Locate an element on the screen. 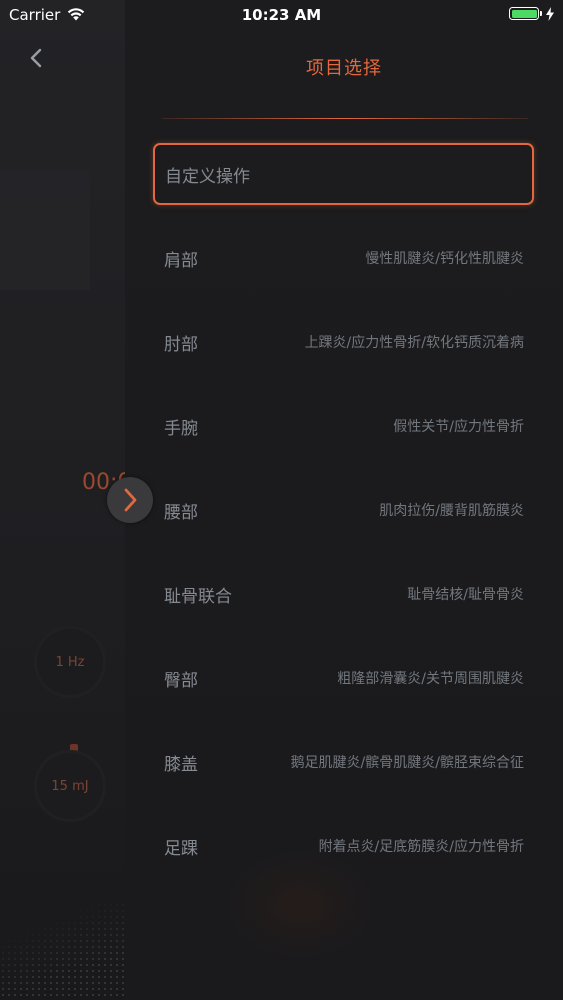 The height and width of the screenshot is (1000, 563). clock: 10:23 AM is located at coordinates (281, 15).